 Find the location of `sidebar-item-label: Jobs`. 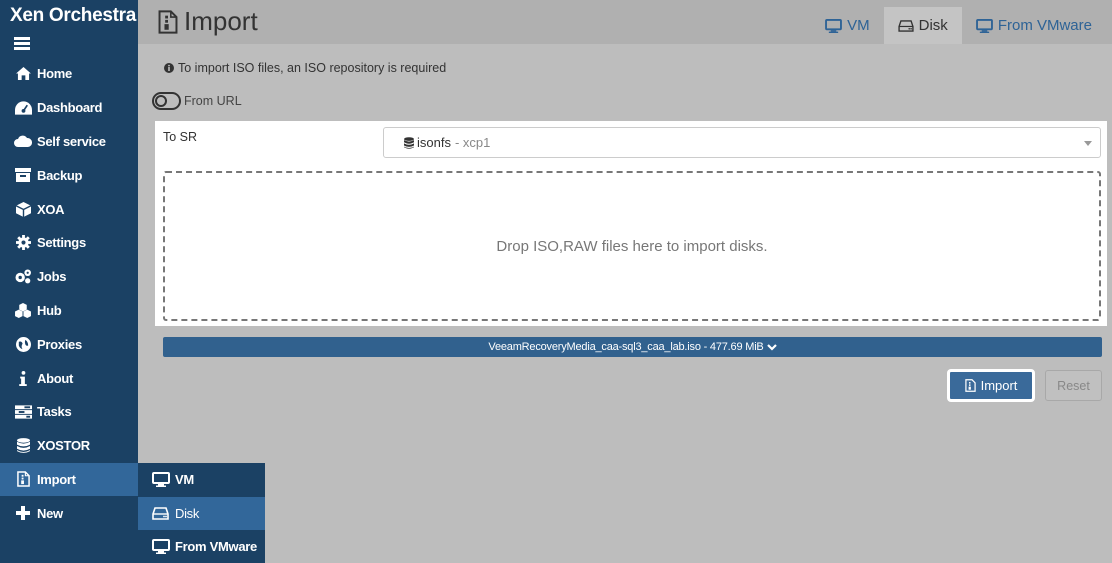

sidebar-item-label: Jobs is located at coordinates (52, 277).